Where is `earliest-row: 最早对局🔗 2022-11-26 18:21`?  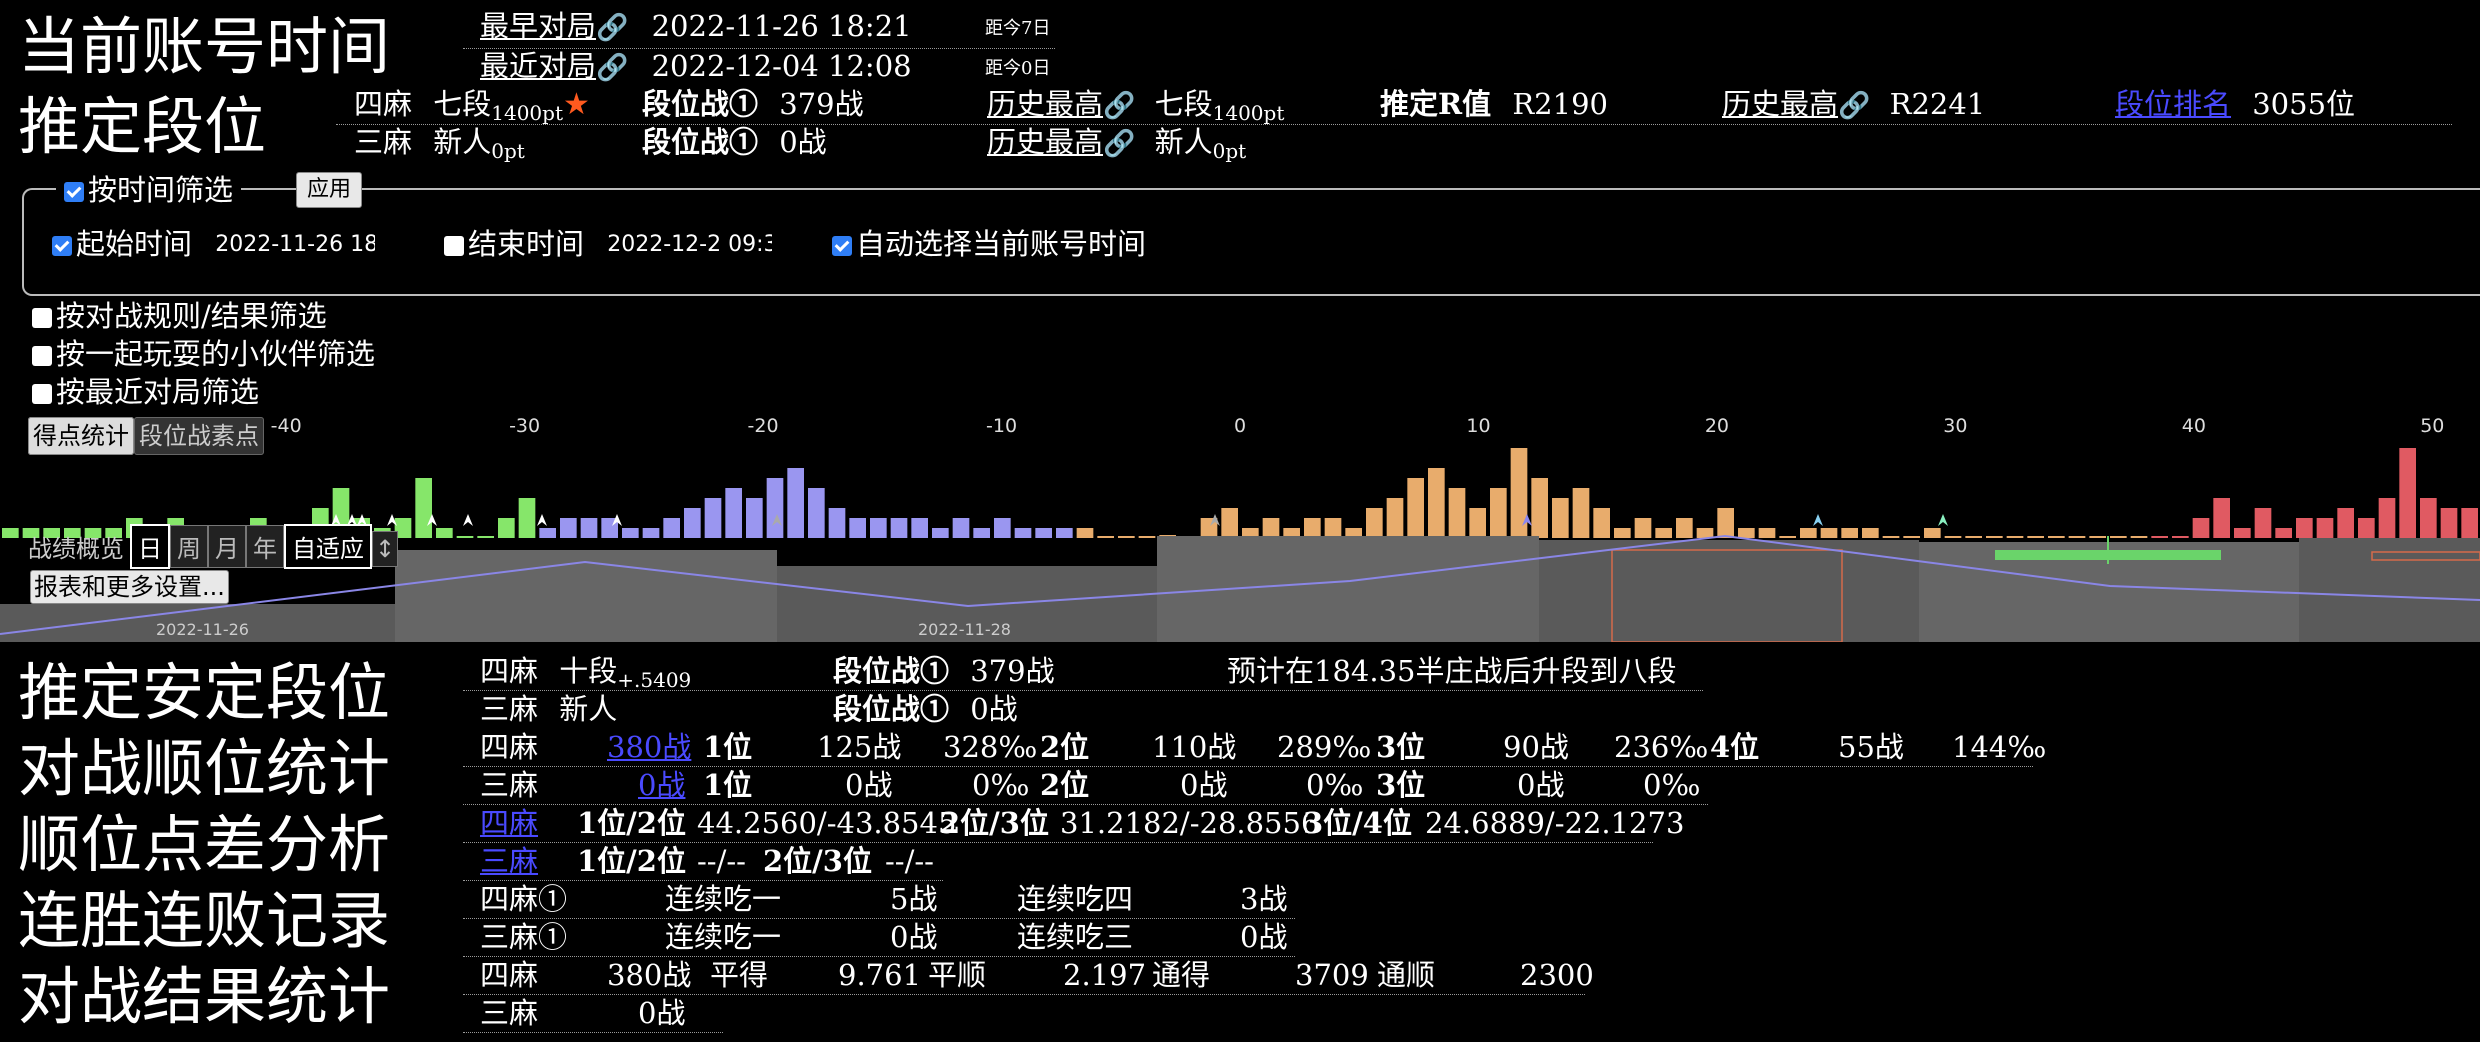
earliest-row: 最早对局🔗 2022-11-26 18:21 is located at coordinates (696, 26).